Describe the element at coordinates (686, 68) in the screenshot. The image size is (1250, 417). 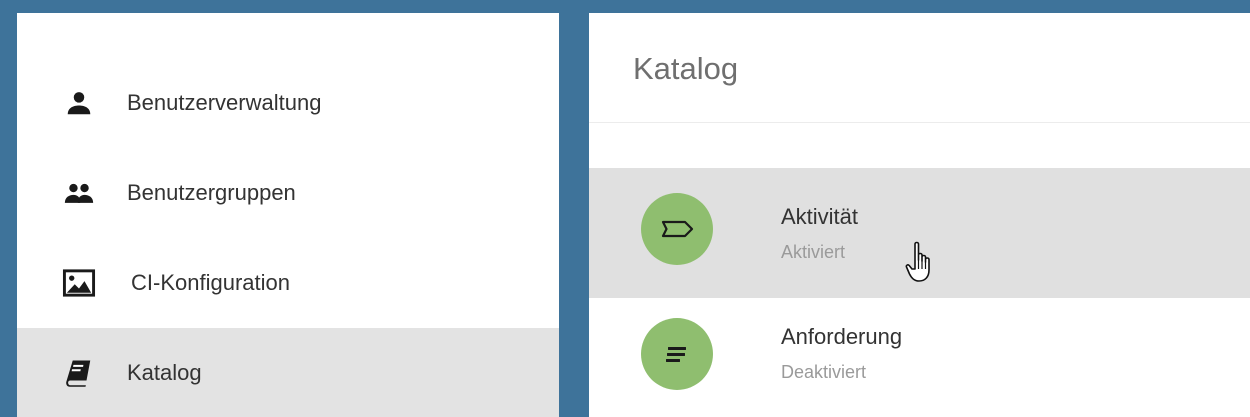
I see `page-title: Katalog` at that location.